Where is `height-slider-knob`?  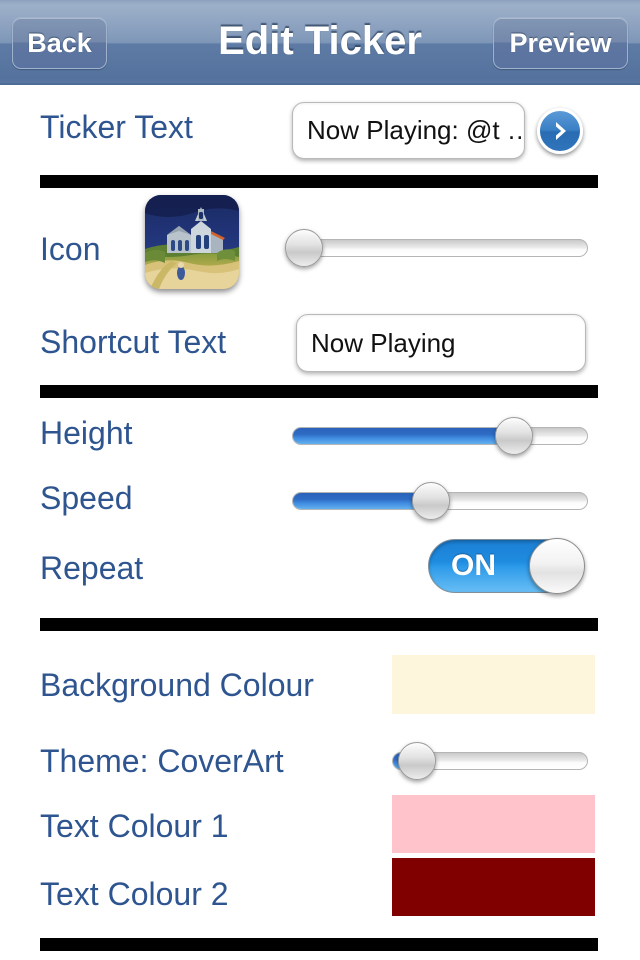
height-slider-knob is located at coordinates (514, 436).